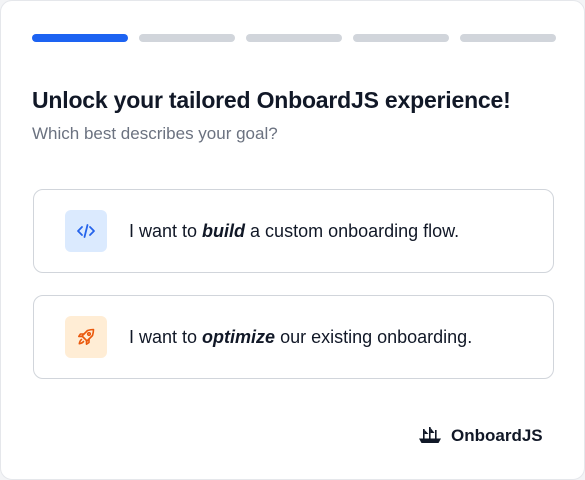  I want to click on brand-footer: OnboardJS, so click(480, 436).